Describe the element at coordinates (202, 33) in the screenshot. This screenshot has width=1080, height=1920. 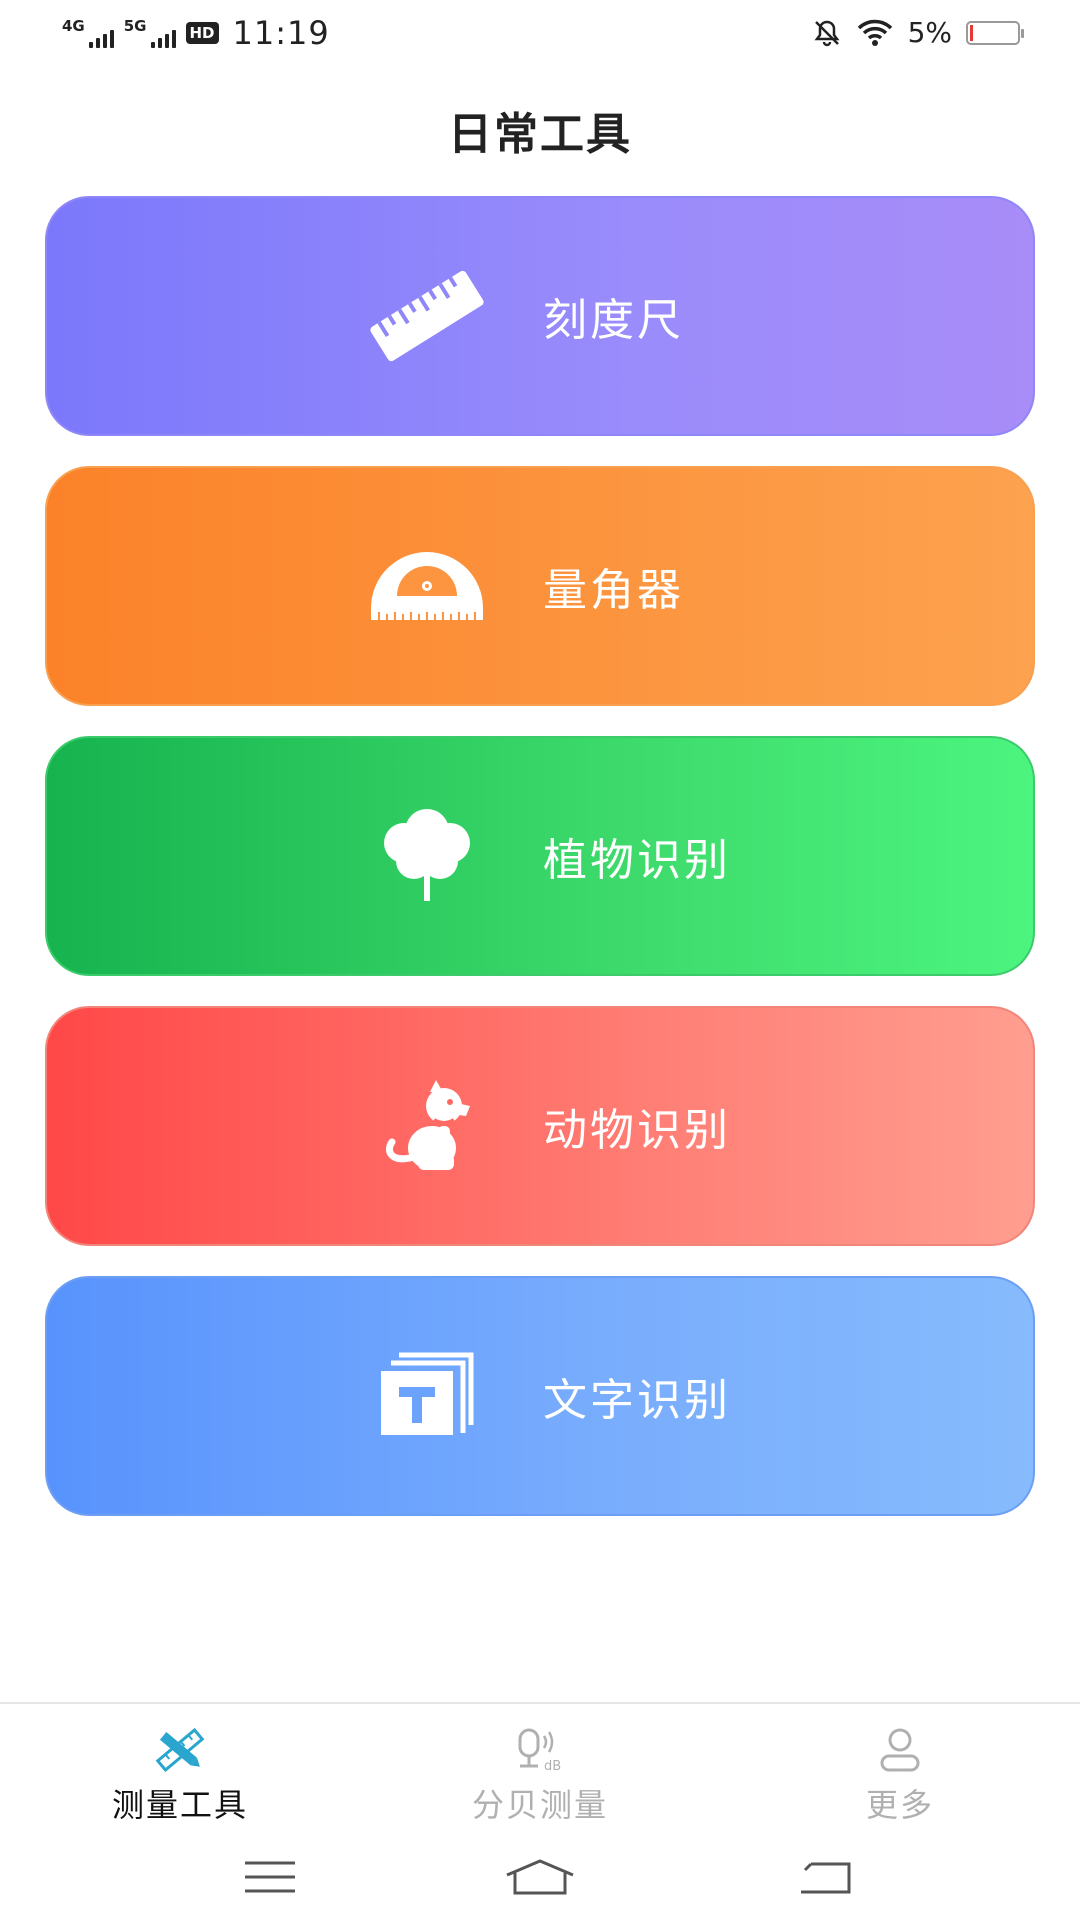
I see `hd-voice-badge: HD` at that location.